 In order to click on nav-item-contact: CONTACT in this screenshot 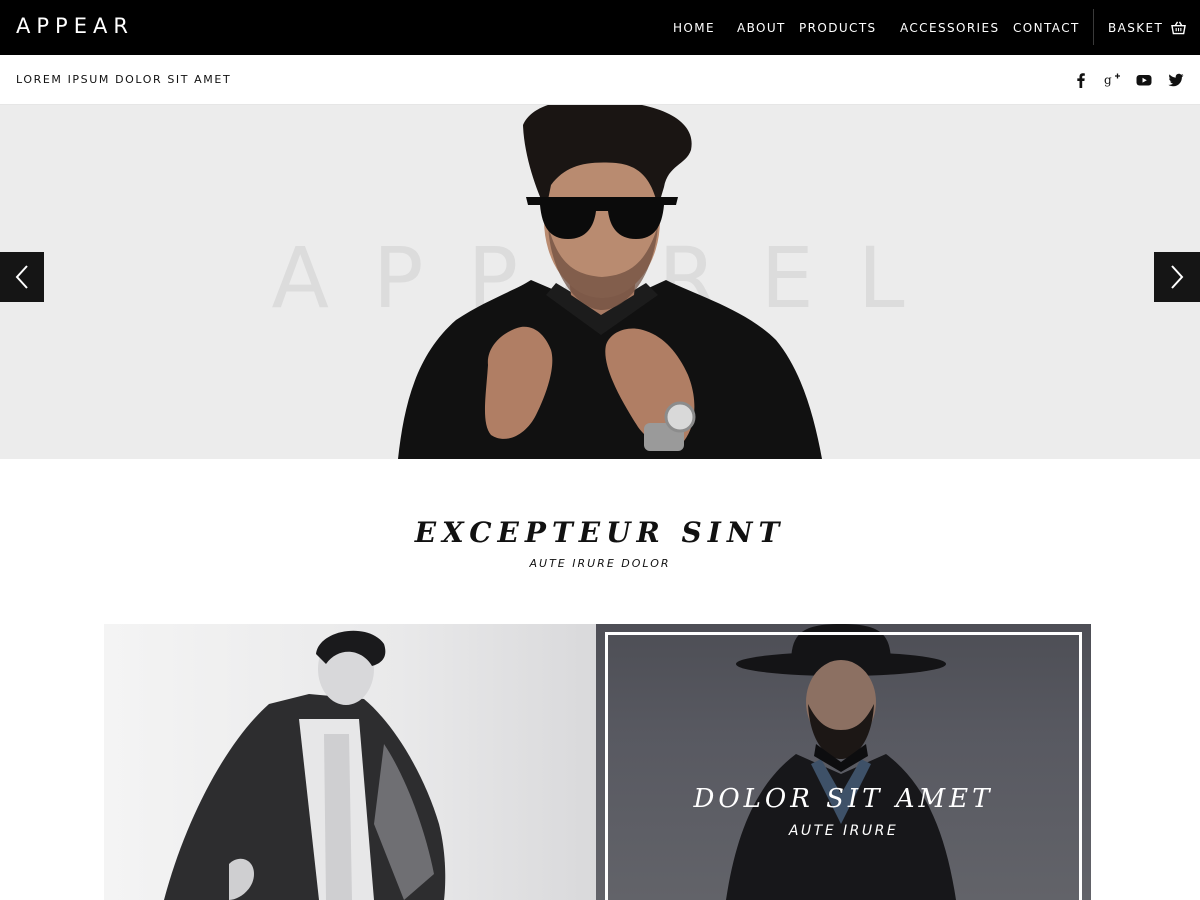, I will do `click(1046, 28)`.